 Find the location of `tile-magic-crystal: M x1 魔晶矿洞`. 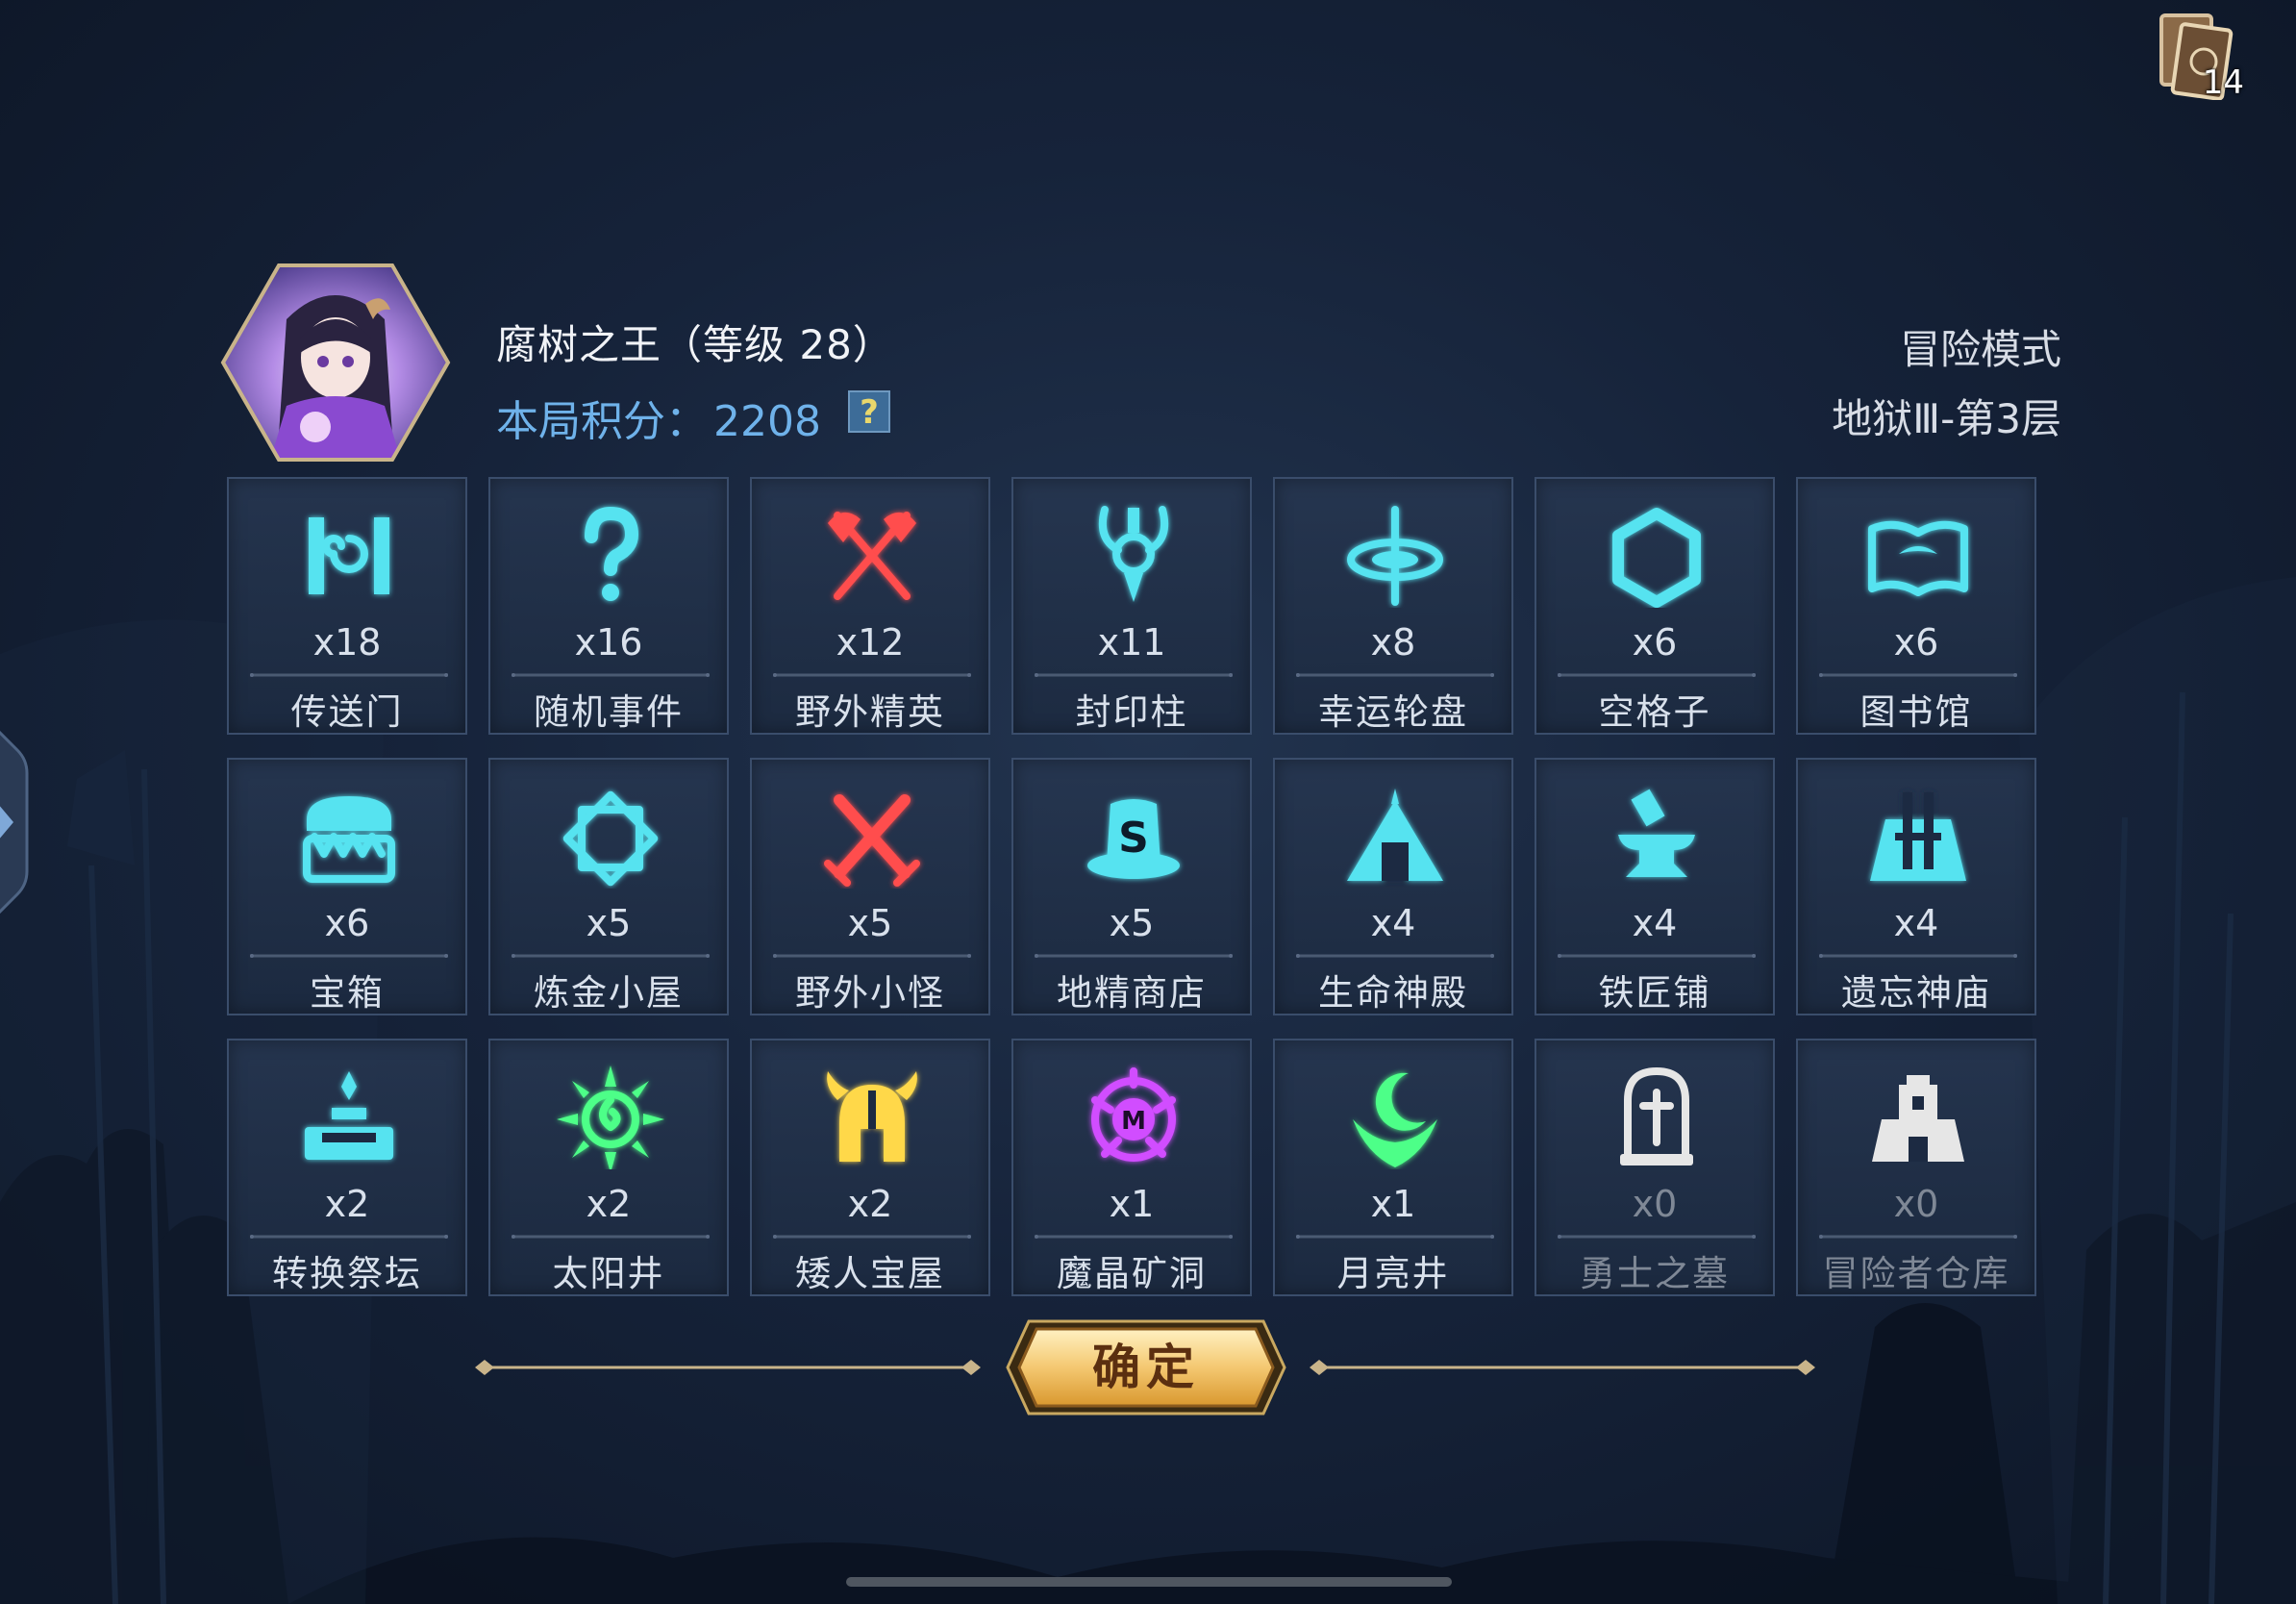

tile-magic-crystal: M x1 魔晶矿洞 is located at coordinates (1131, 1167).